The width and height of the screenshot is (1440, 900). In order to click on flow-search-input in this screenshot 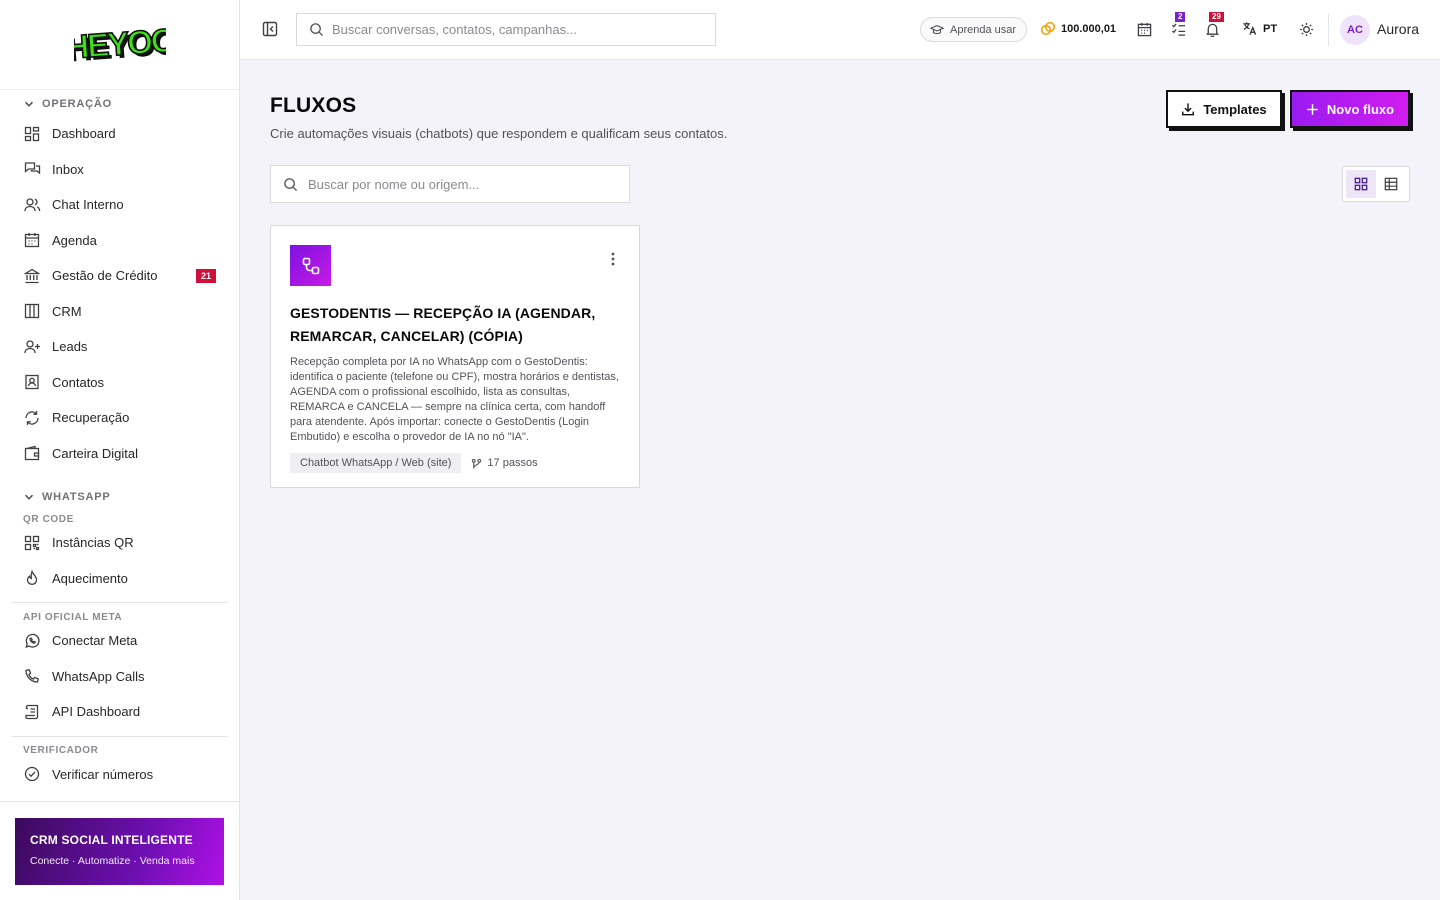, I will do `click(463, 184)`.